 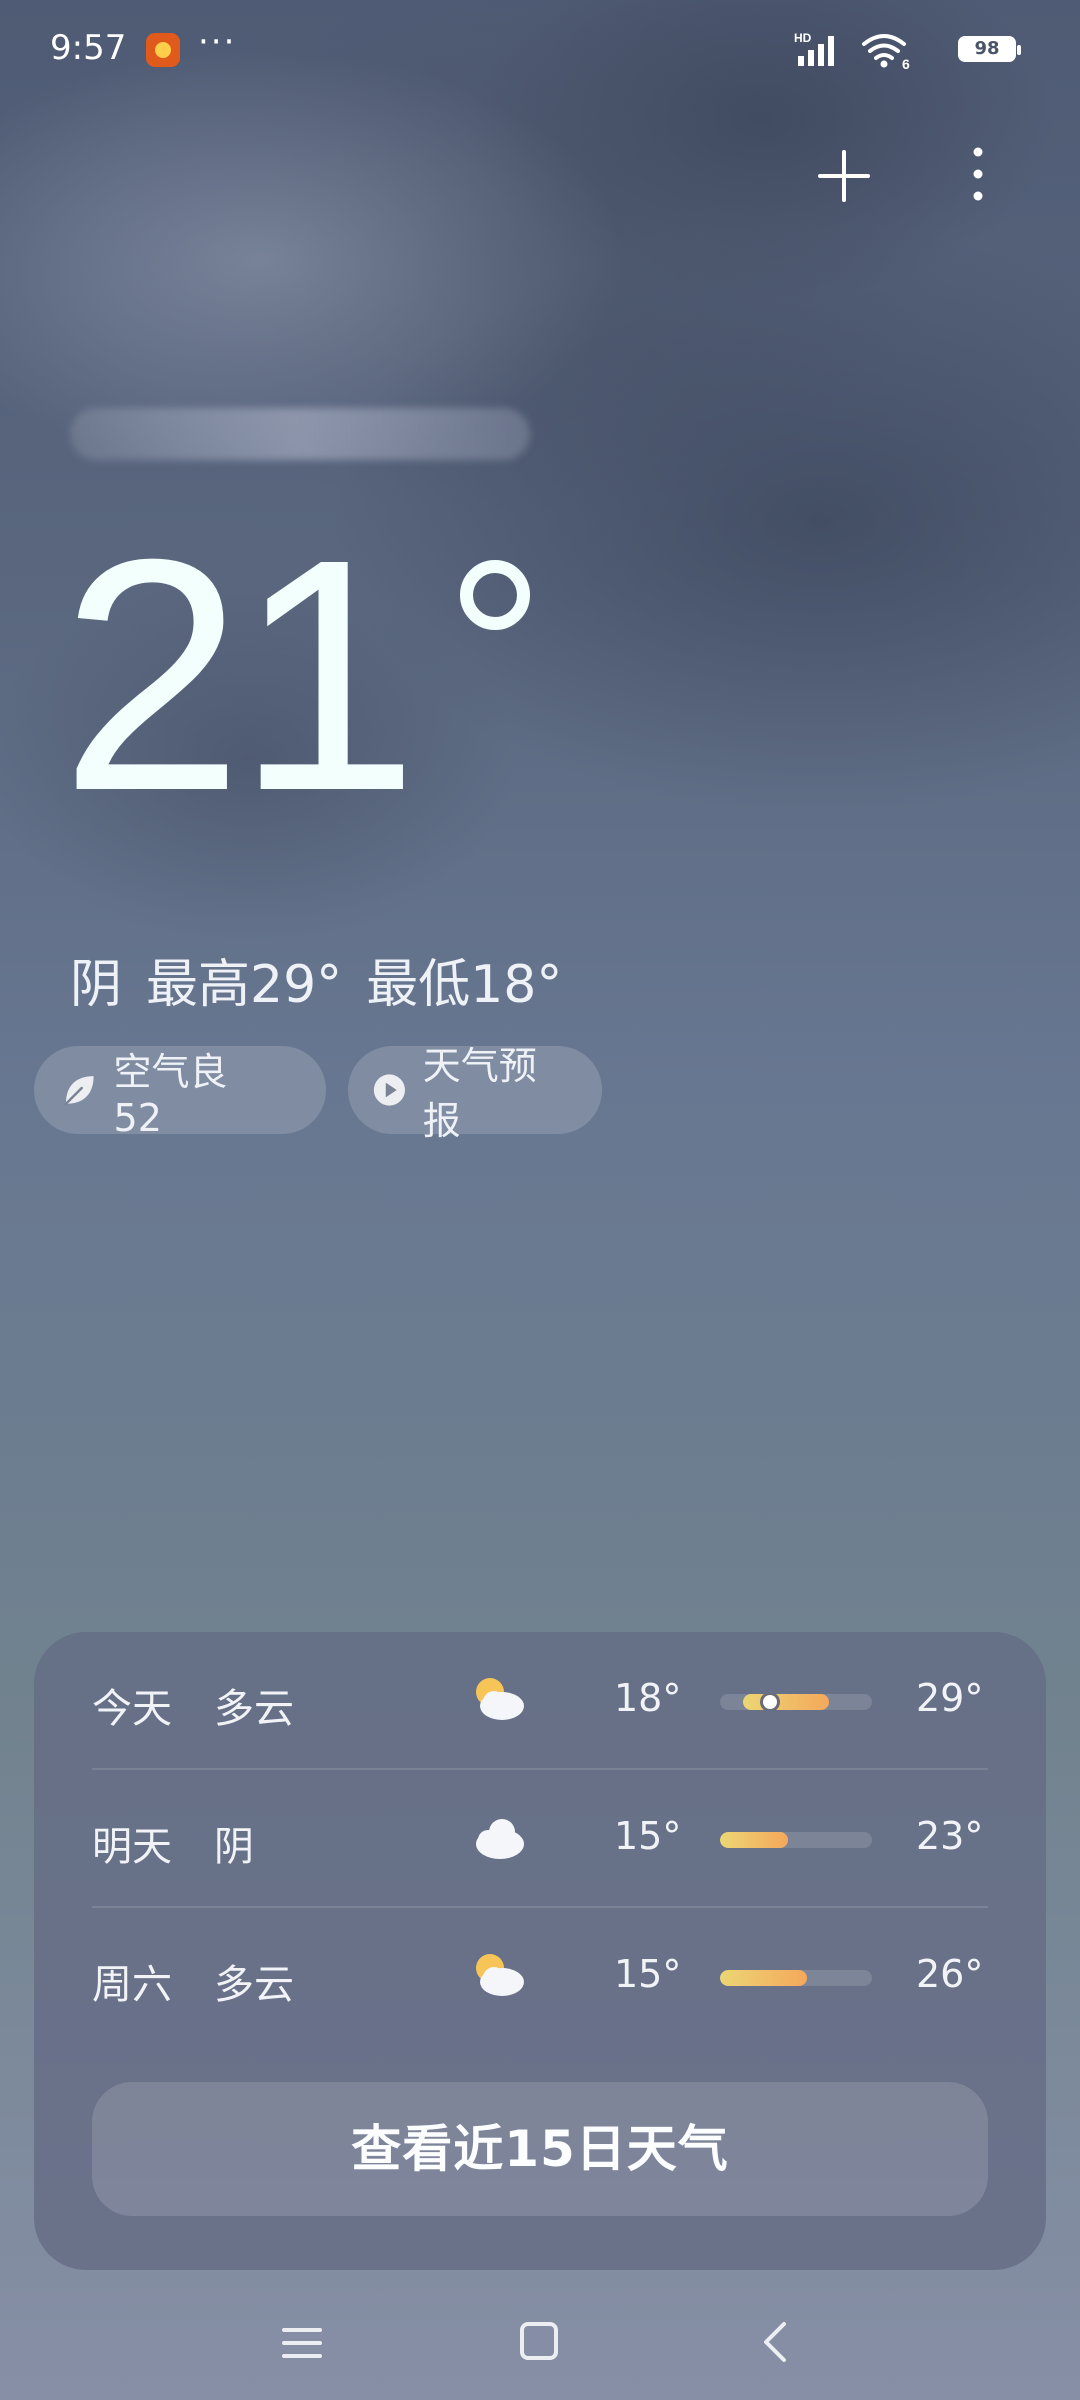 I want to click on cellular-signal-icon: HD, so click(x=822, y=52).